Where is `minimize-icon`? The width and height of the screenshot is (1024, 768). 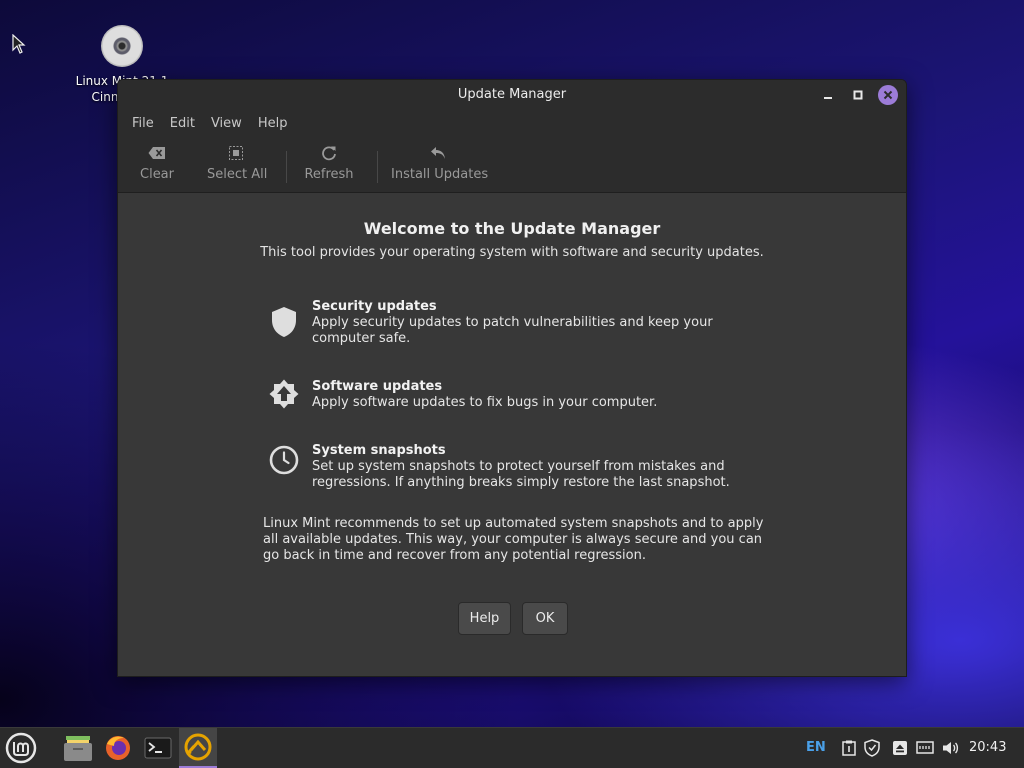
minimize-icon is located at coordinates (828, 98).